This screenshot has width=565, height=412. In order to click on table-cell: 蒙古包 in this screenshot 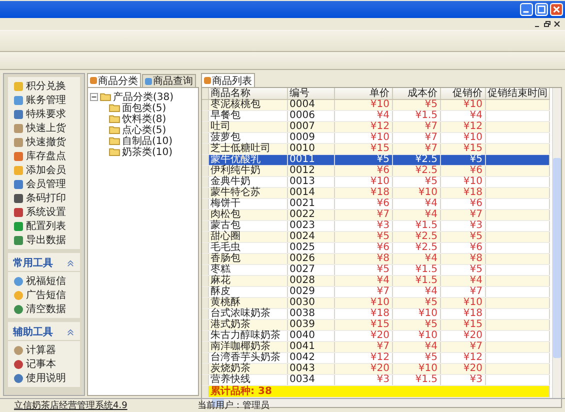, I will do `click(247, 226)`.